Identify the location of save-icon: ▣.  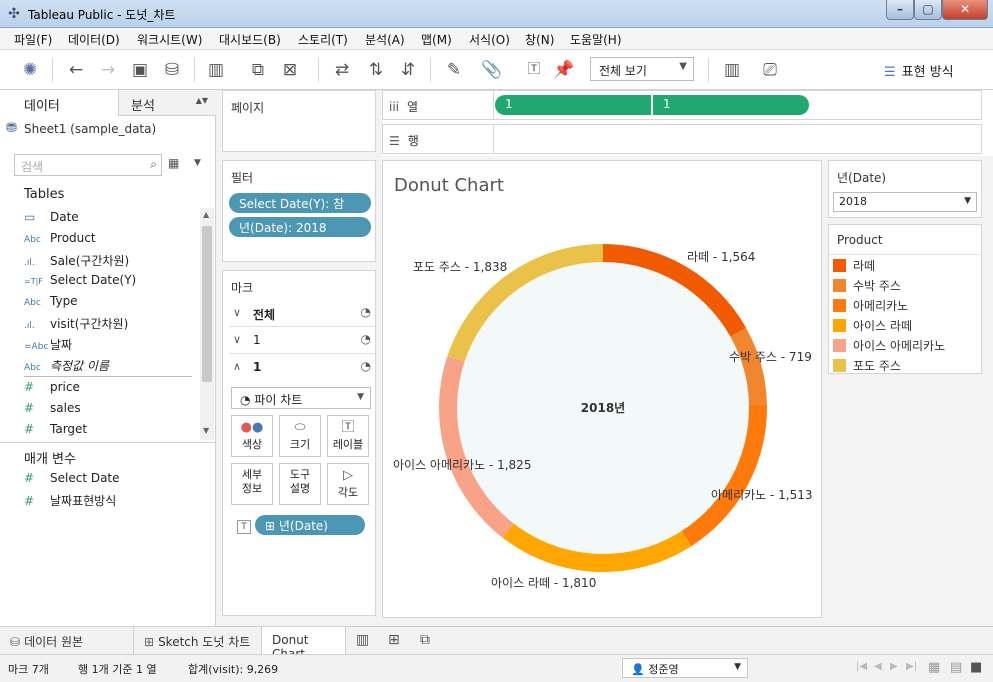
(140, 70).